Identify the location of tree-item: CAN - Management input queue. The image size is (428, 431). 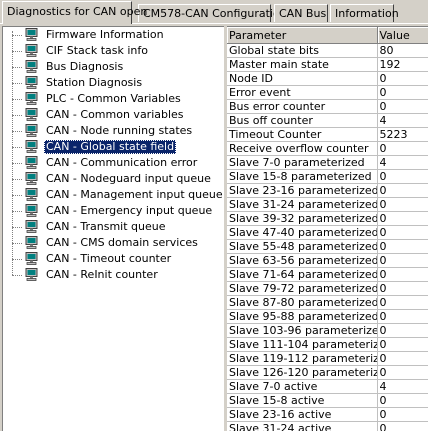
(117, 195).